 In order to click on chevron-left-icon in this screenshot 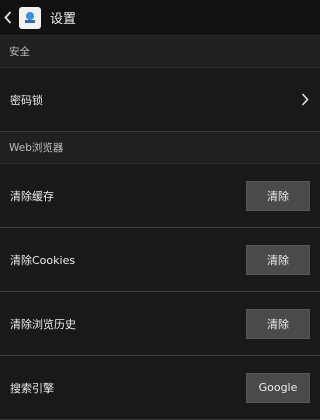, I will do `click(8, 17)`.